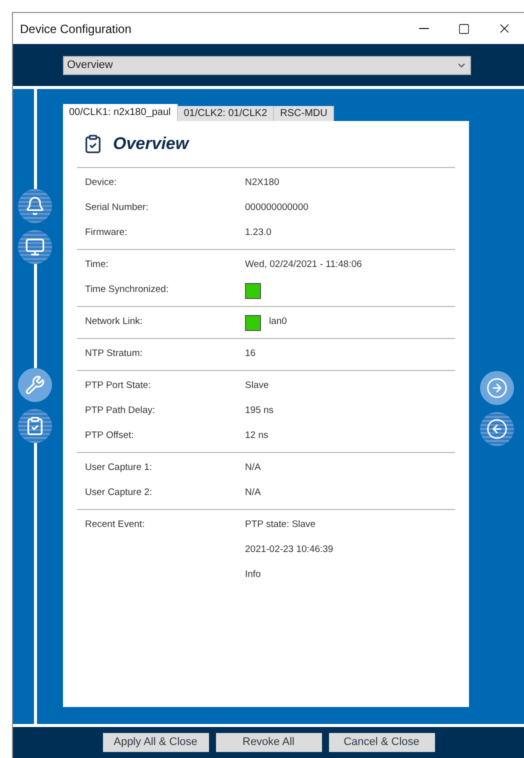 Image resolution: width=524 pixels, height=758 pixels. I want to click on panel-title: Overview, so click(151, 144).